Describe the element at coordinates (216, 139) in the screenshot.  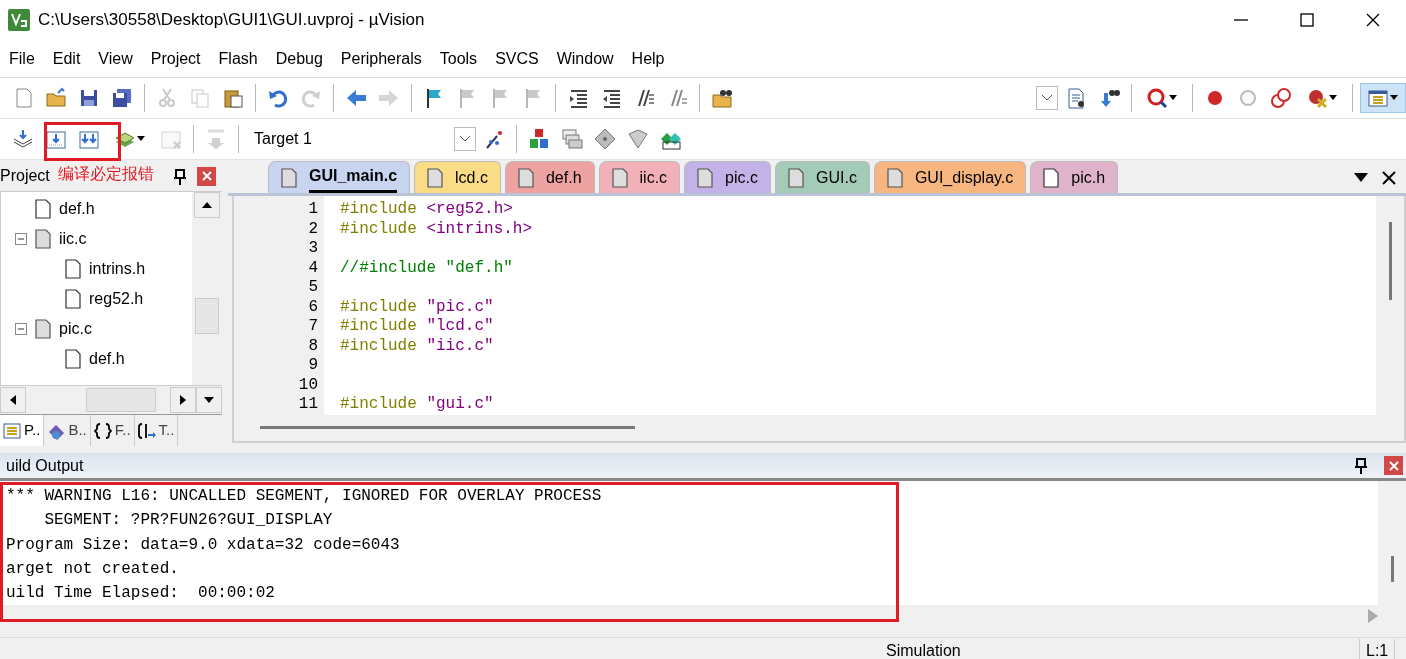
I see `load-icon` at that location.